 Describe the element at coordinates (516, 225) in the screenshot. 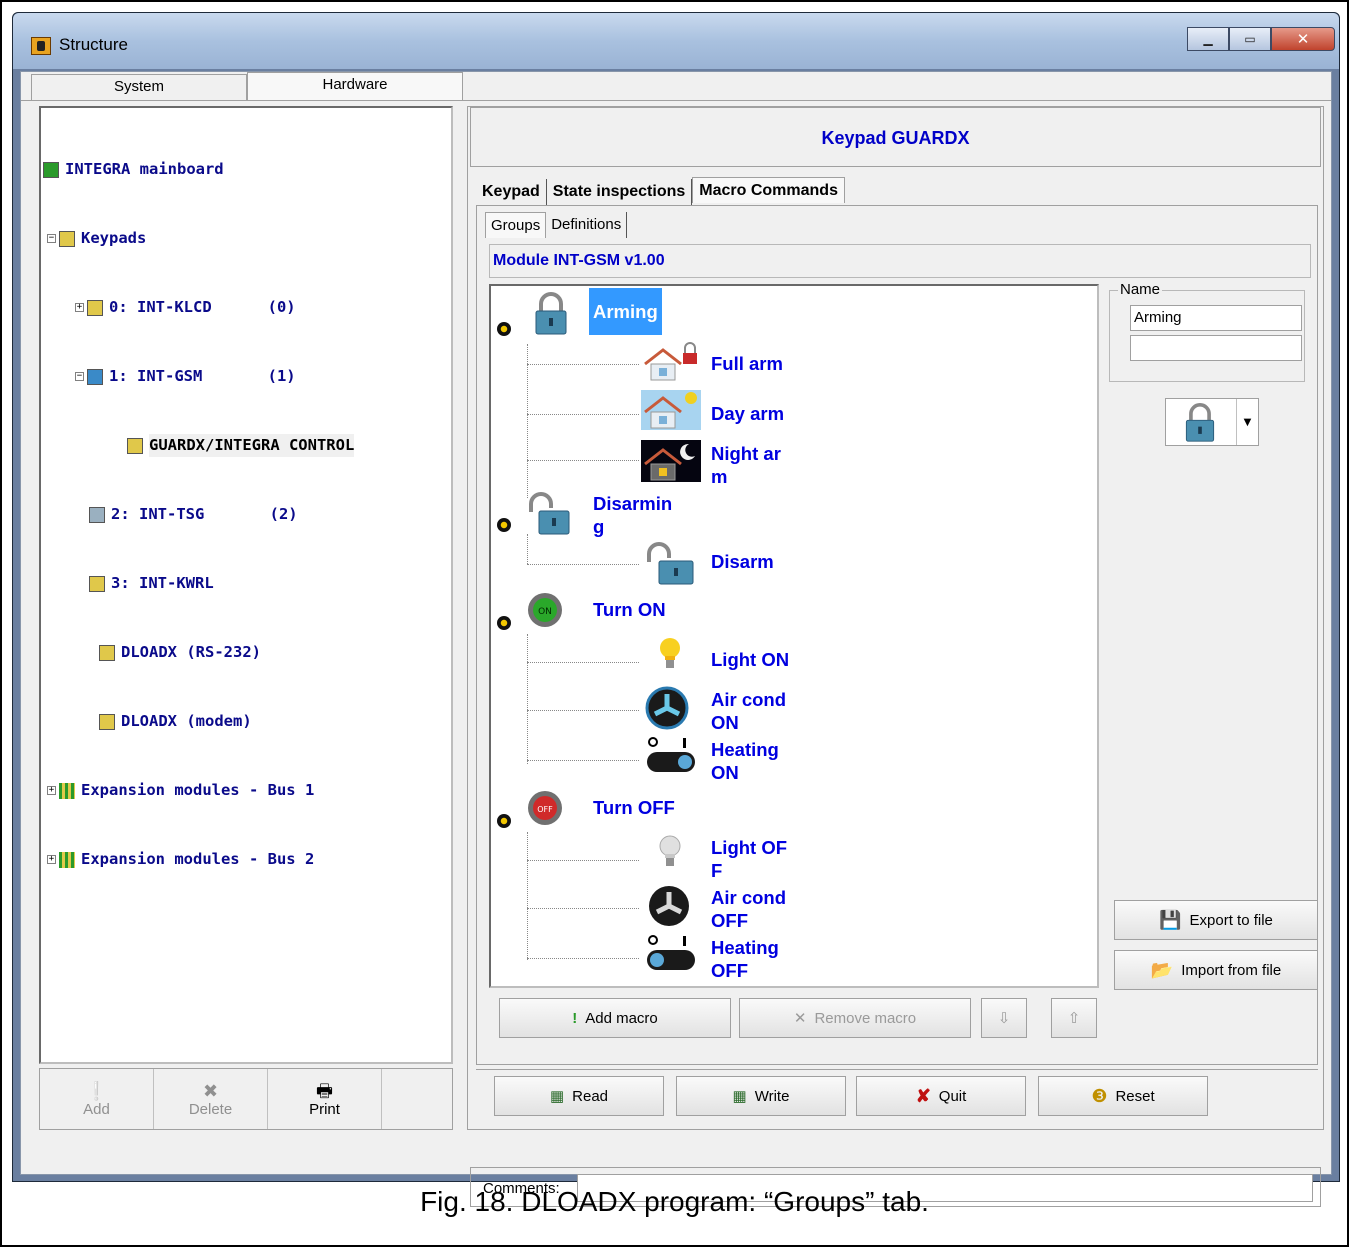

I see `tab-groups: Groups` at that location.